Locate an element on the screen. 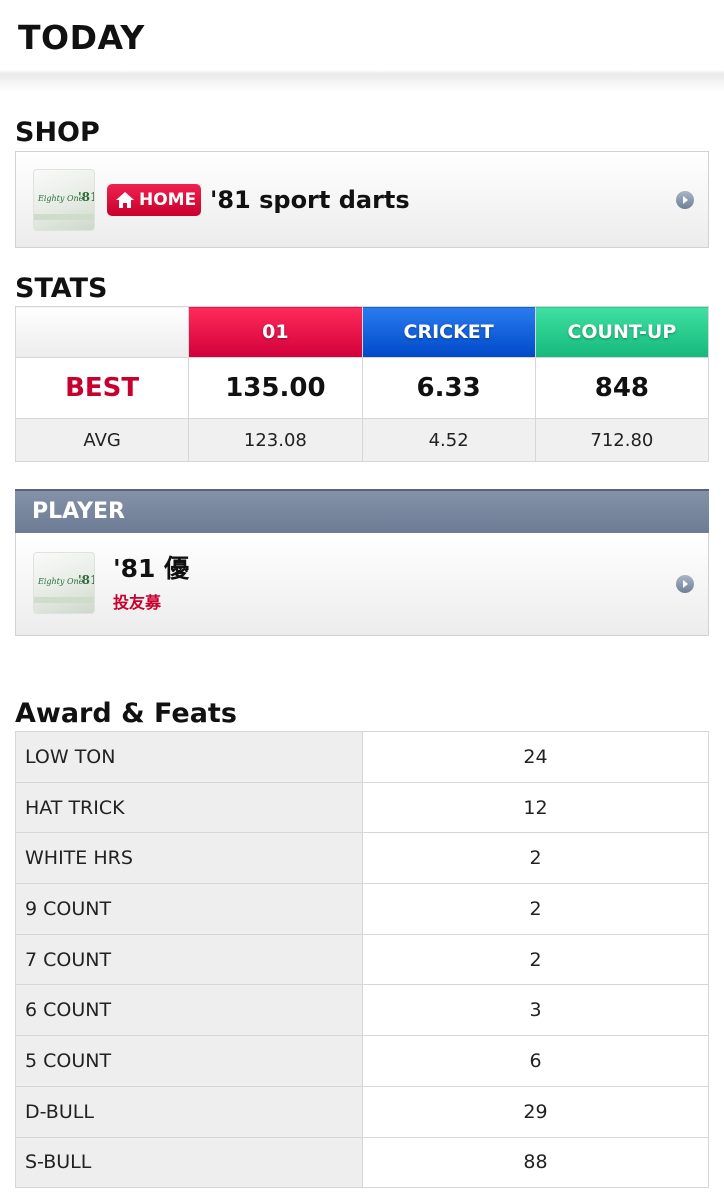 The height and width of the screenshot is (1200, 724). shop-card: Eighty One '81 HOME '81 sport darts is located at coordinates (362, 199).